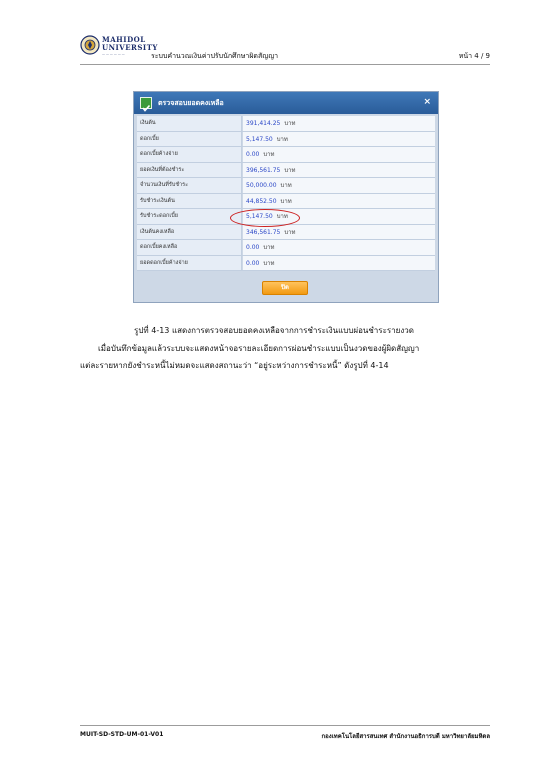  Describe the element at coordinates (285, 64) in the screenshot. I see `header-divider` at that location.